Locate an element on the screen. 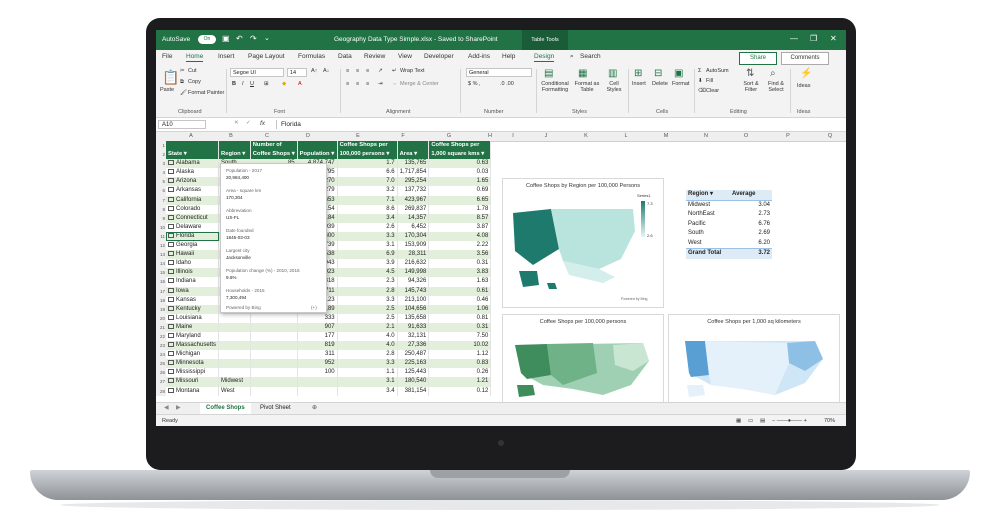 This screenshot has height=525, width=1000. table-cell: Arizona is located at coordinates (193, 182).